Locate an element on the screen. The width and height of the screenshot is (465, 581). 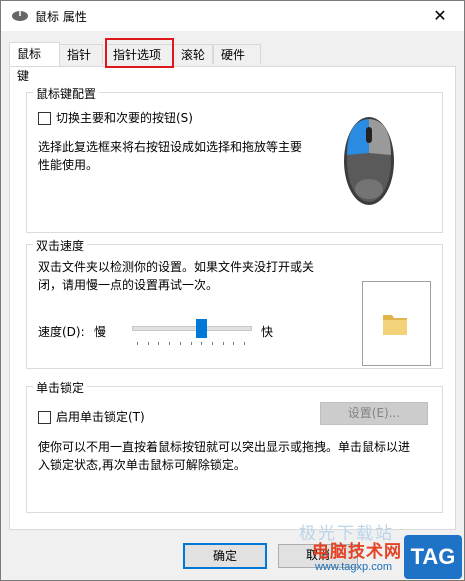
tab-hardware: 硬件 is located at coordinates (237, 54).